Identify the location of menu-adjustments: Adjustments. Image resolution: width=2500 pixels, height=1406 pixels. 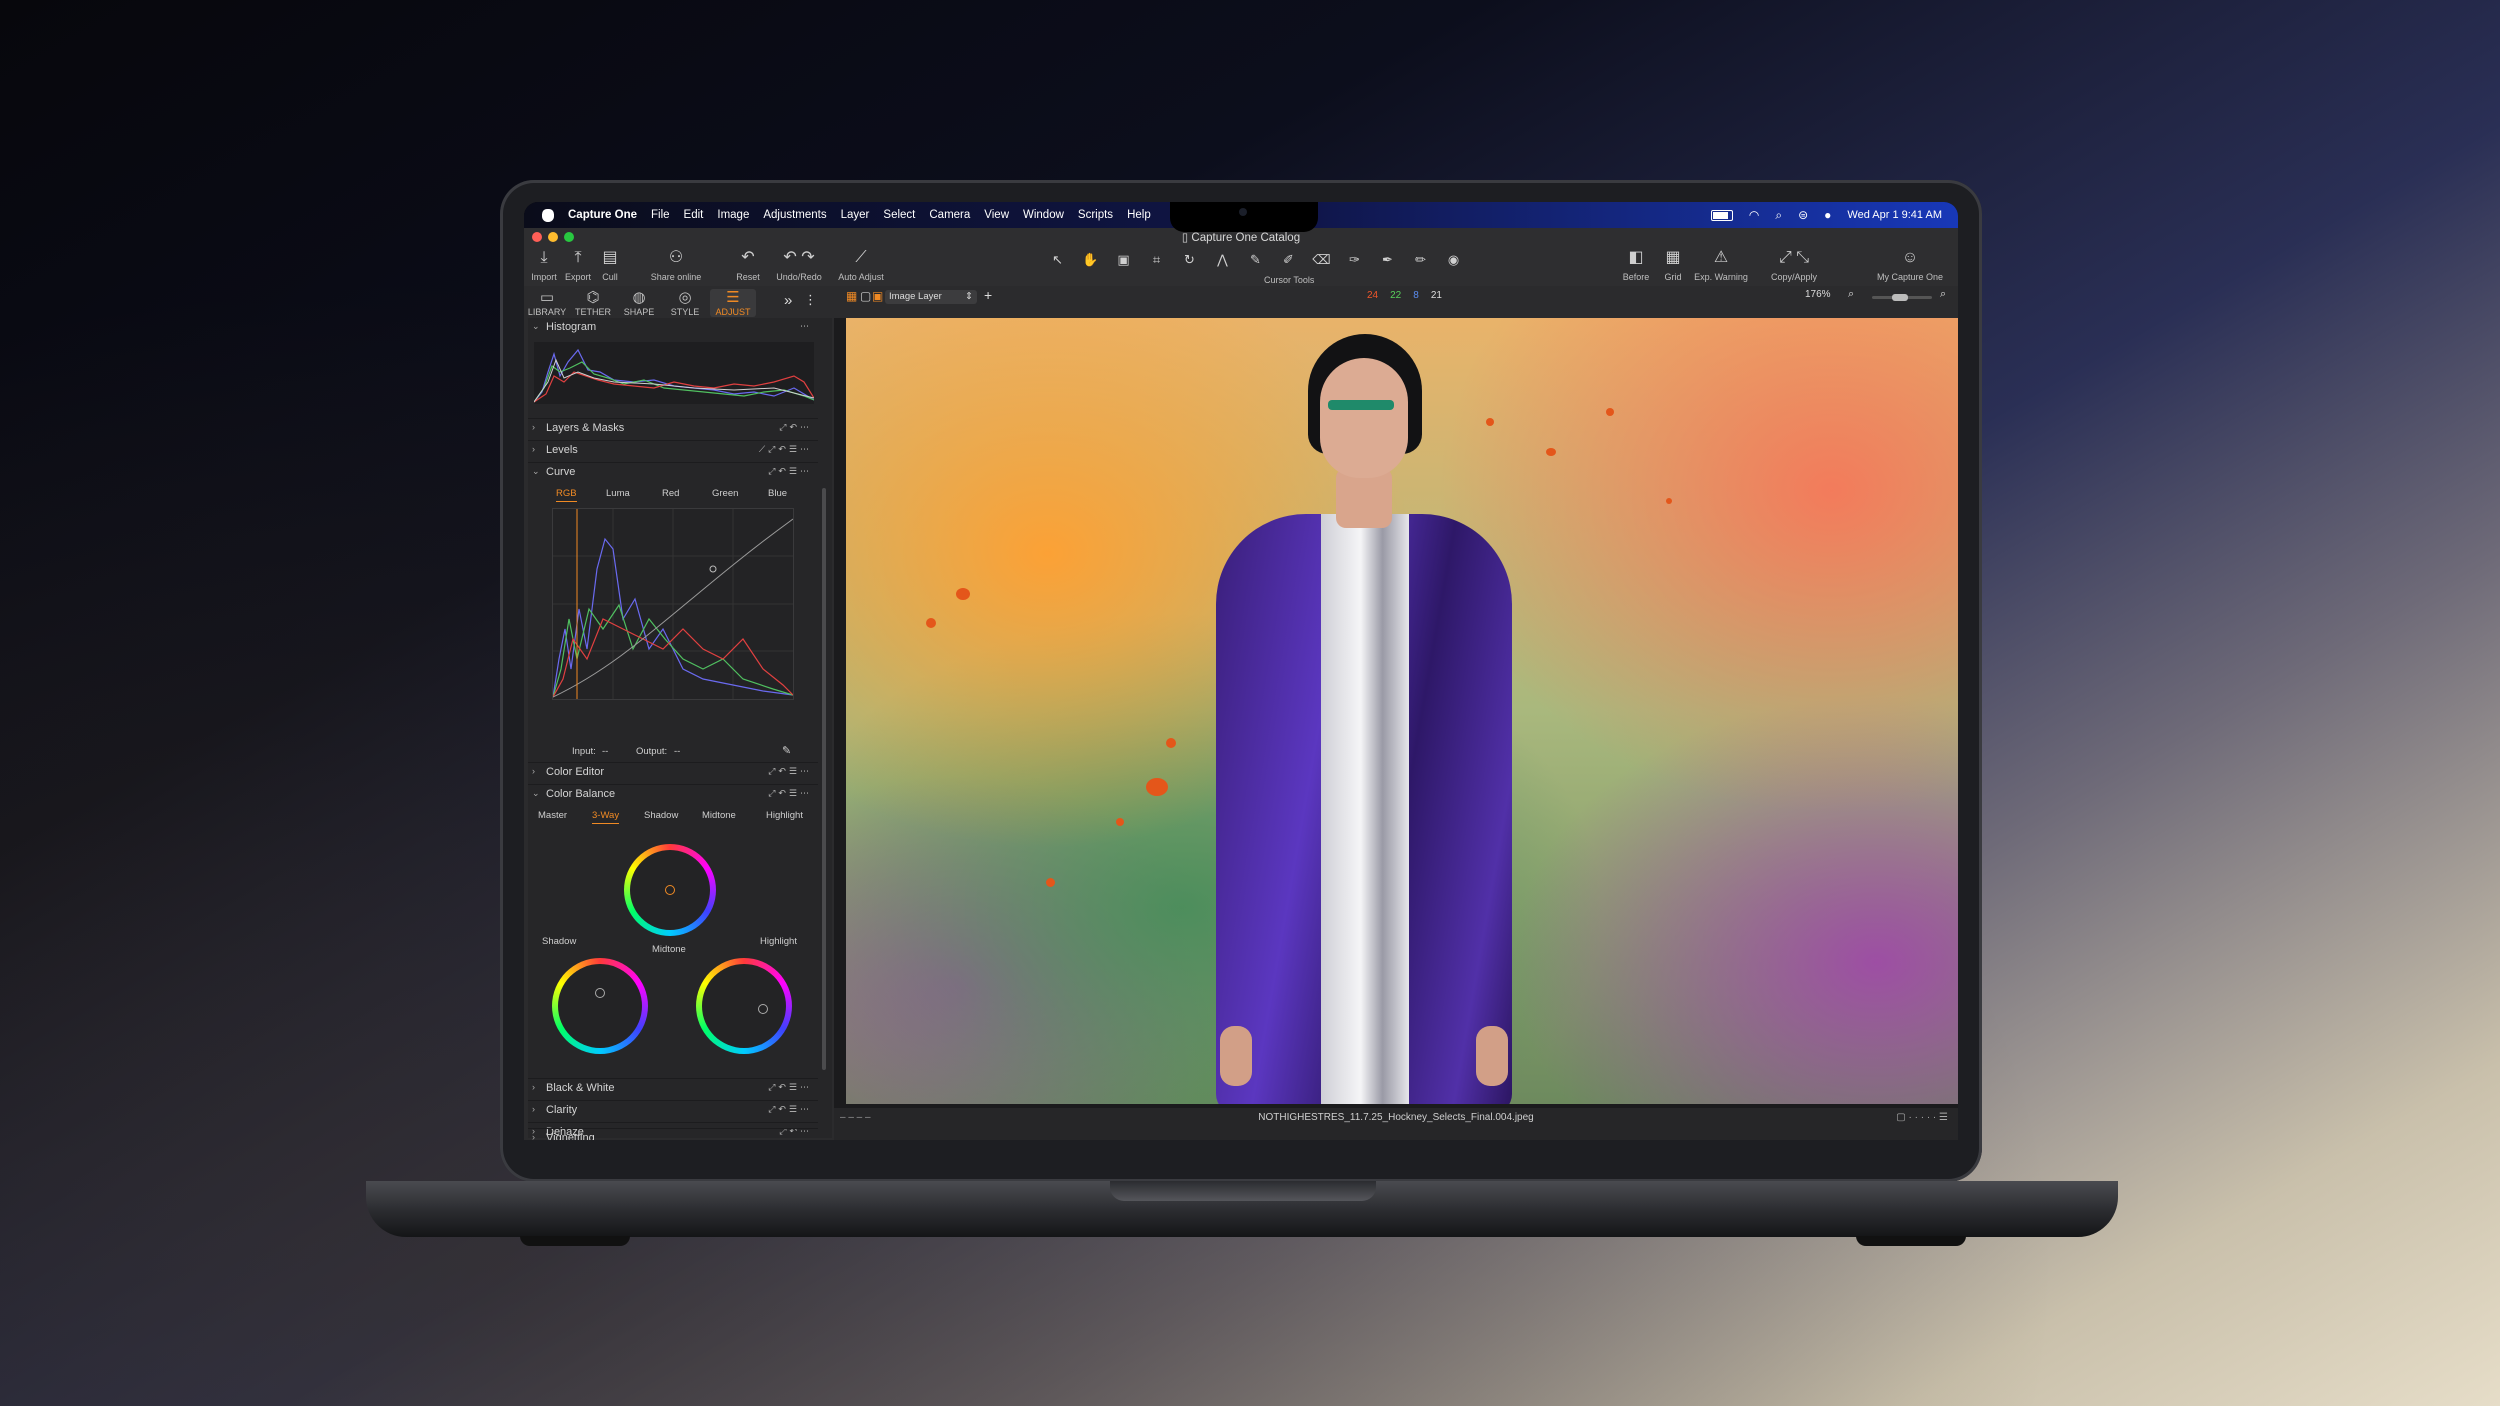
(794, 215).